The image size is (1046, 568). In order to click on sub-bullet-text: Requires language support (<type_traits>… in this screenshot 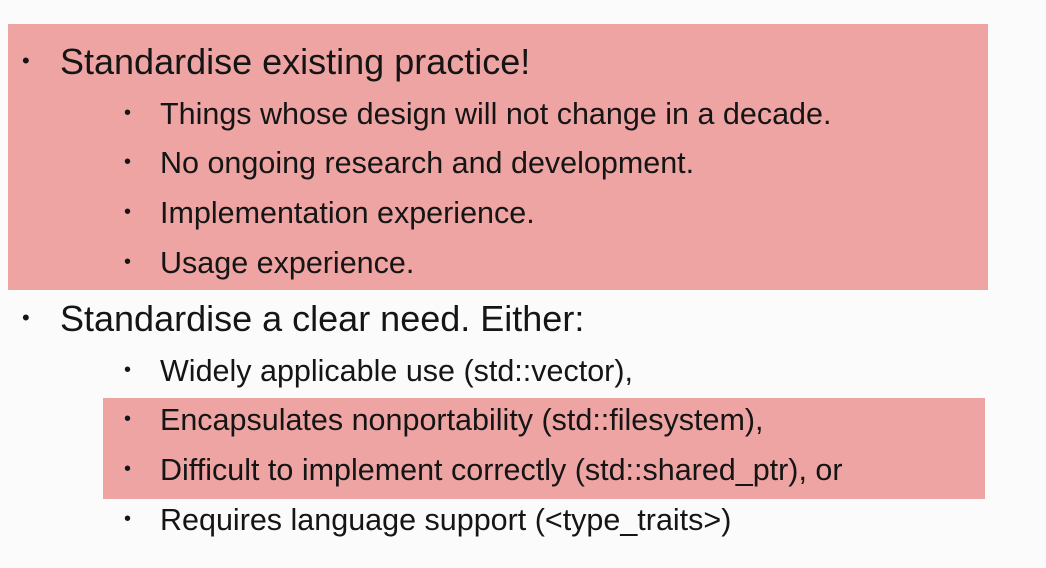, I will do `click(446, 520)`.